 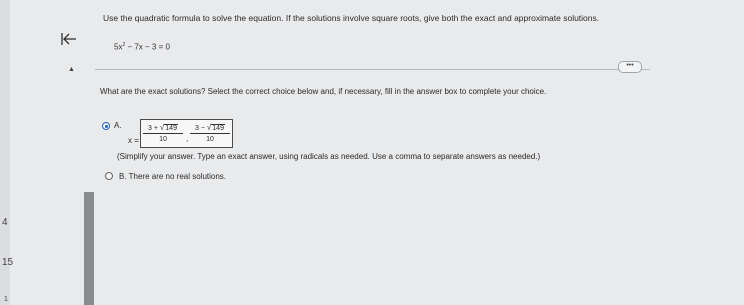 I want to click on answer-input-box: 3 + √149 10 , 3 − √149 10, so click(x=186, y=133).